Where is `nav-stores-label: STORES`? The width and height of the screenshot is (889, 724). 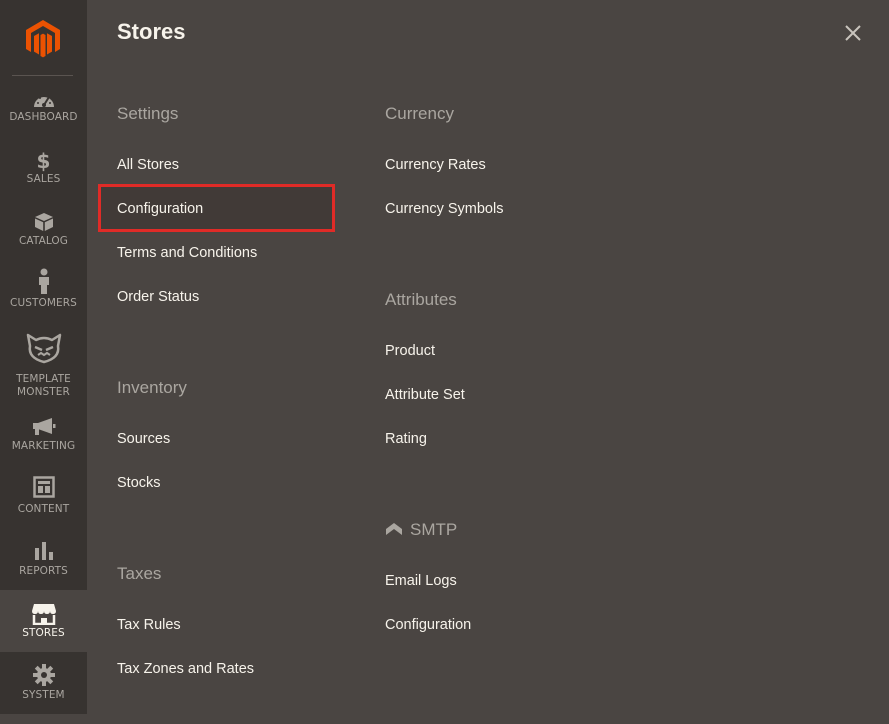
nav-stores-label: STORES is located at coordinates (43, 633).